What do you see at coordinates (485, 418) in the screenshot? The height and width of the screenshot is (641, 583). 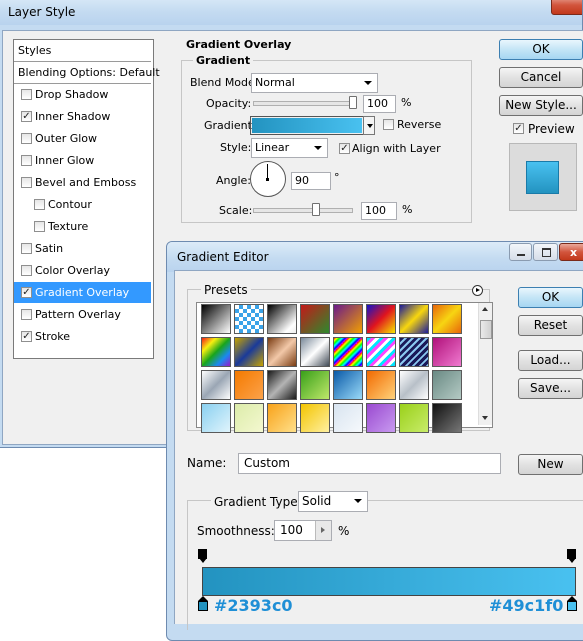 I see `scroll-down-icon` at bounding box center [485, 418].